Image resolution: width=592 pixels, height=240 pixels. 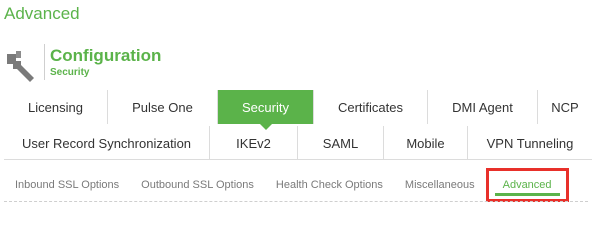 What do you see at coordinates (483, 107) in the screenshot?
I see `tab-dmi-agent: DMI Agent` at bounding box center [483, 107].